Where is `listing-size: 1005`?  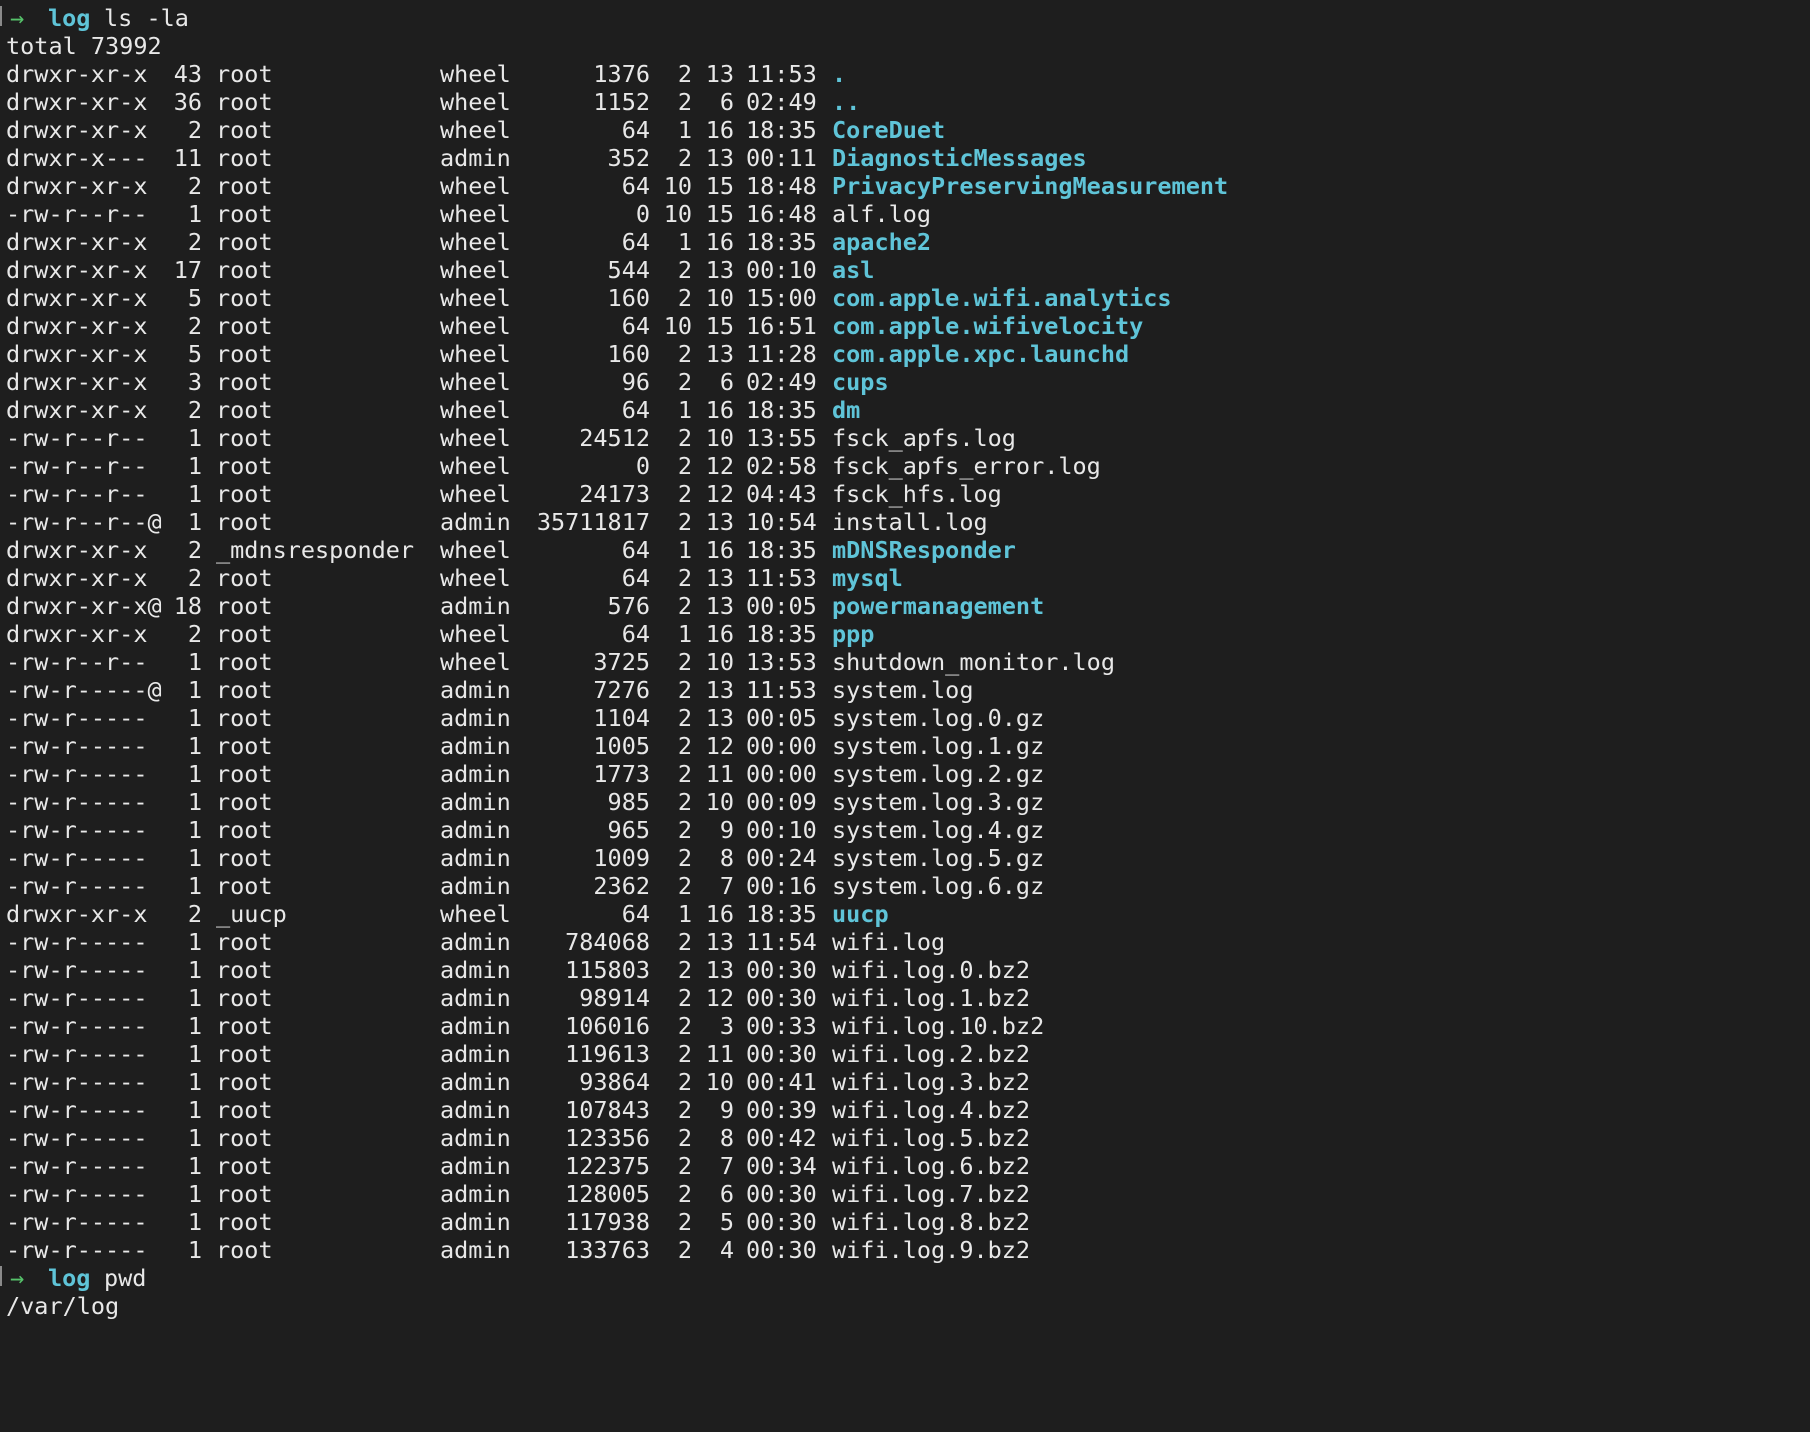 listing-size: 1005 is located at coordinates (621, 746).